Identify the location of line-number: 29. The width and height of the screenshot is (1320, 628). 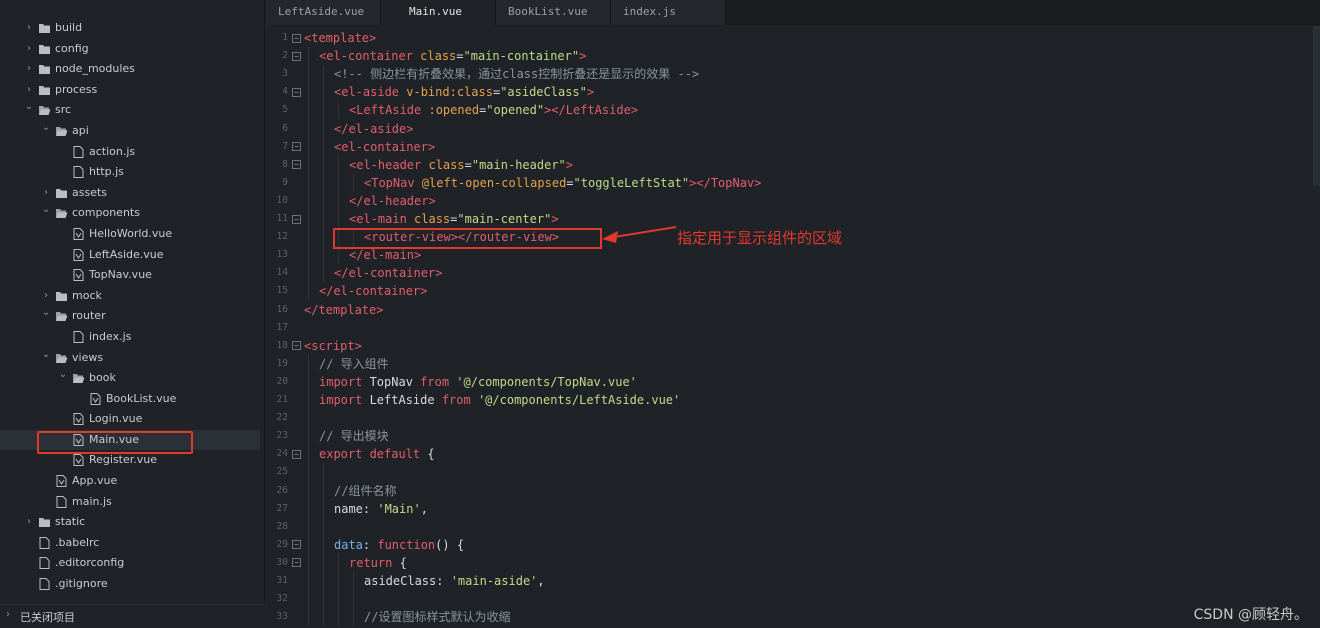
(282, 544).